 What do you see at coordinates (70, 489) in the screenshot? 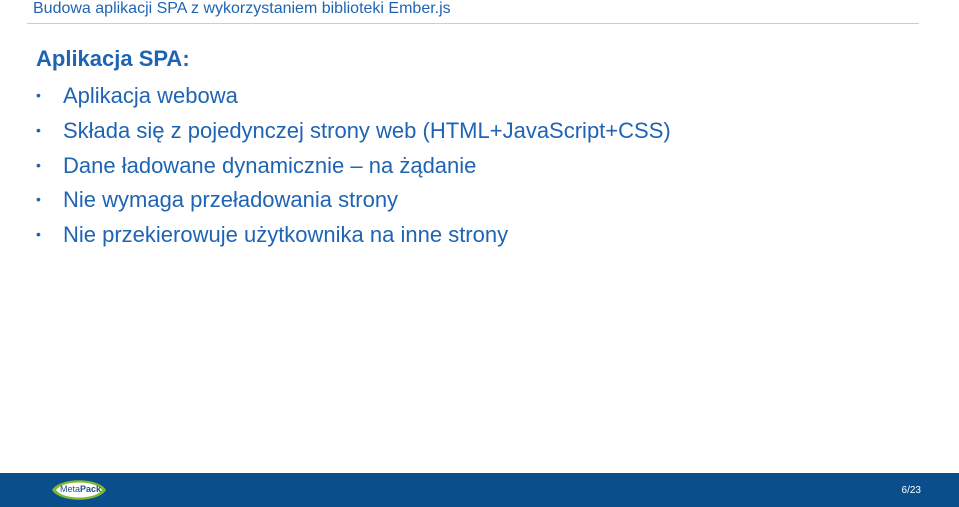
I see `logo-text-light: Meta` at bounding box center [70, 489].